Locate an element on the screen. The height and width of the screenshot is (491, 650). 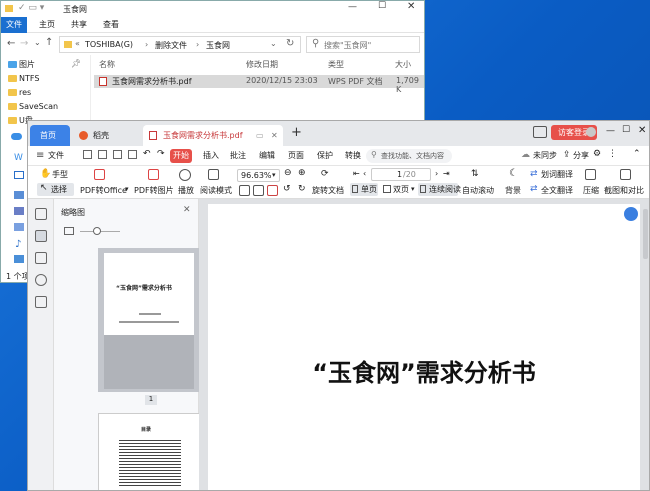
tab-options-icon: ▭ is located at coordinates (260, 135).